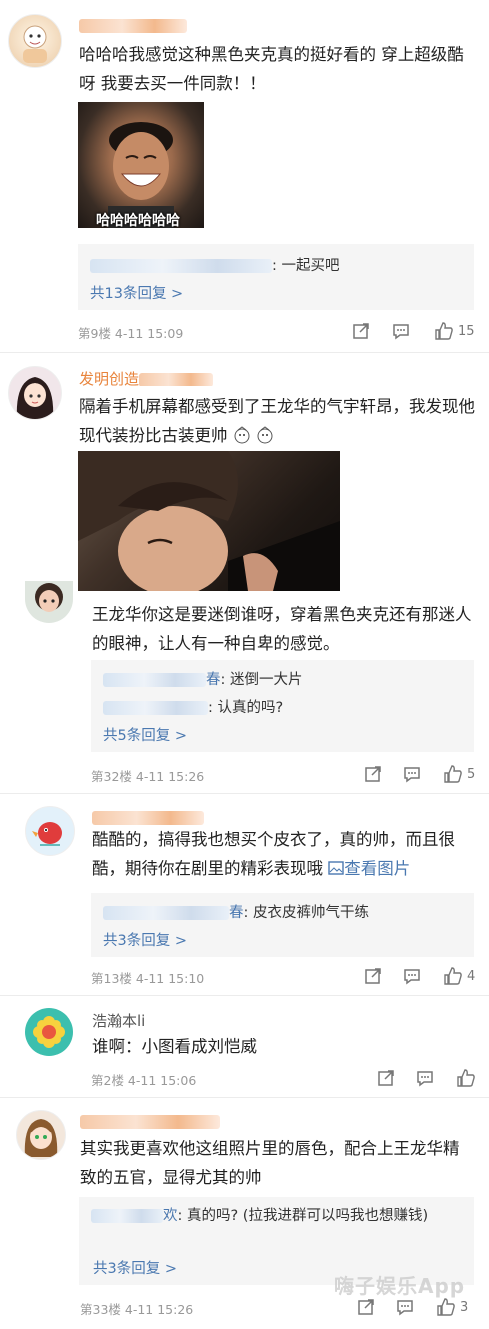 This screenshot has height=1329, width=489. Describe the element at coordinates (282, 629) in the screenshot. I see `comment-text: 王龙华你这是要迷倒谁呀，穿着黑色夹克还有那迷人的眼神，让人有一种自卑的感觉。` at that location.